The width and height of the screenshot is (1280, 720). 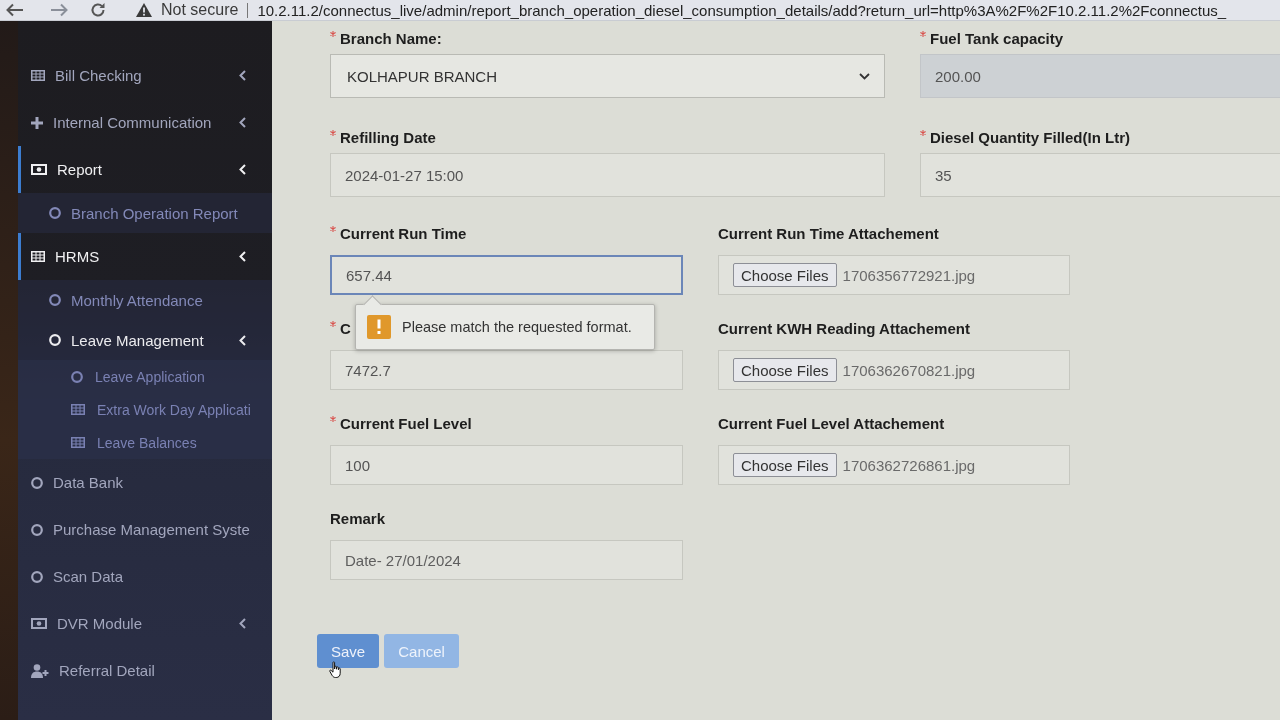 I want to click on sidebar-item: Bill Checking, so click(x=145, y=75).